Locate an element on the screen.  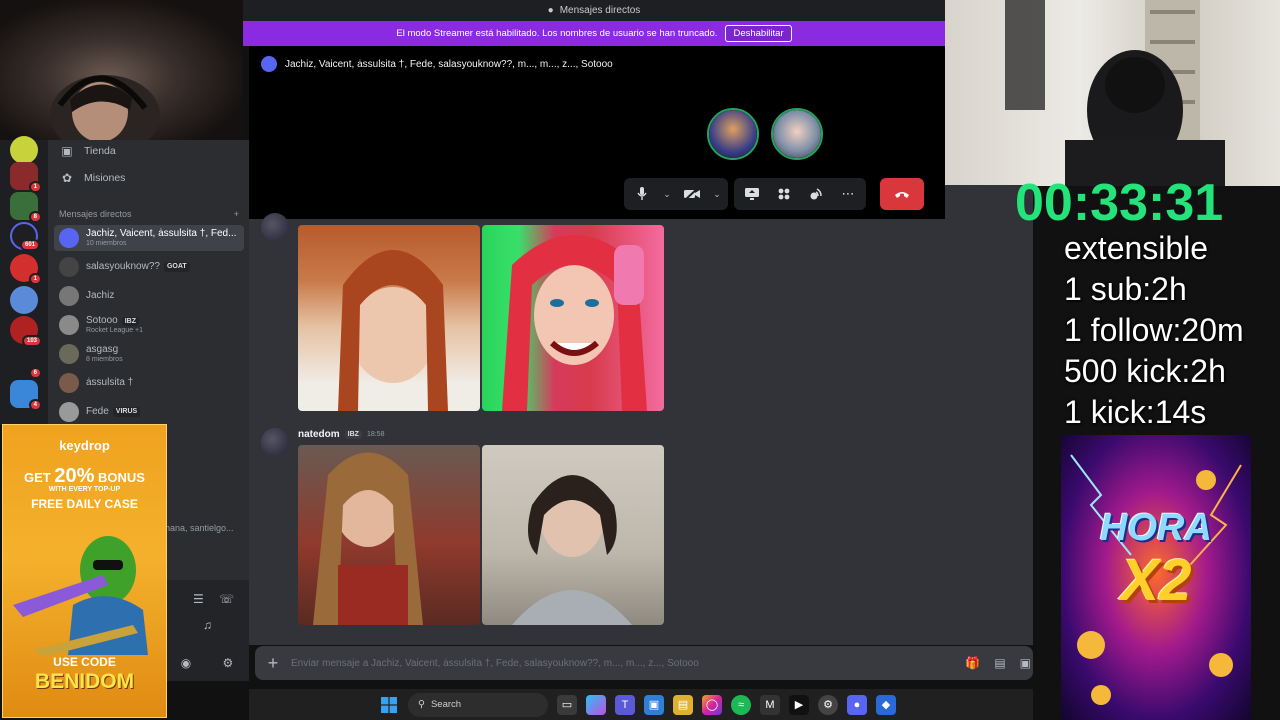
copilot-icon is located at coordinates (596, 704).